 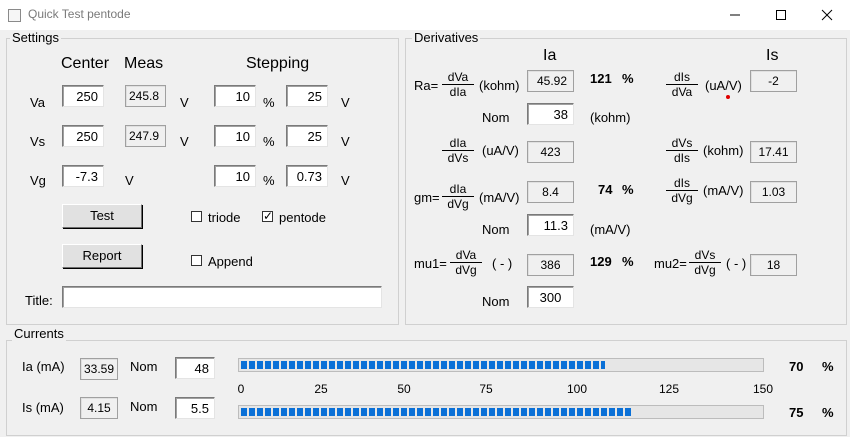 I want to click on vs-label: Vs, so click(x=38, y=141).